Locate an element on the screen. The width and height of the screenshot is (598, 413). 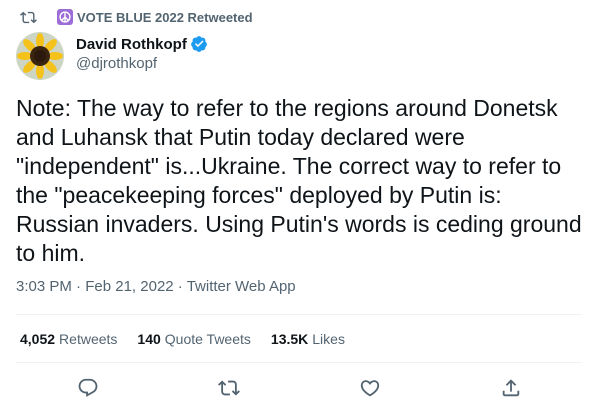
social-context: VOTE BLUE 2022 Retweeted is located at coordinates (136, 17).